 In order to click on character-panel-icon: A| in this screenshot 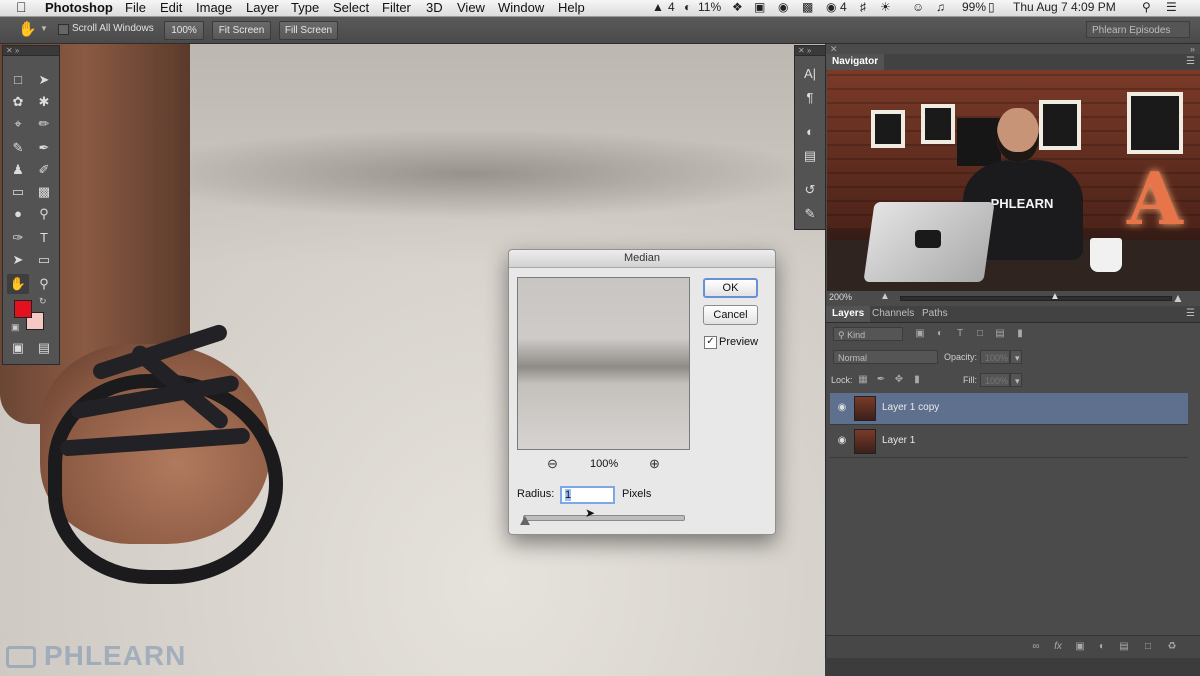, I will do `click(810, 74)`.